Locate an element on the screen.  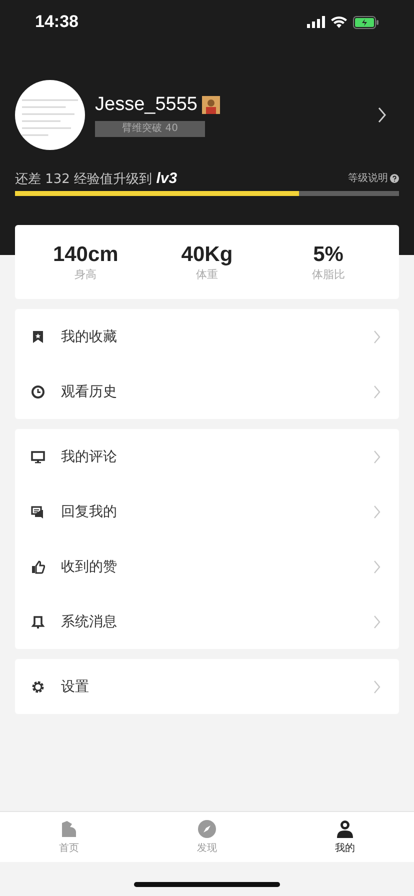
username: Jesse_5555 is located at coordinates (146, 105).